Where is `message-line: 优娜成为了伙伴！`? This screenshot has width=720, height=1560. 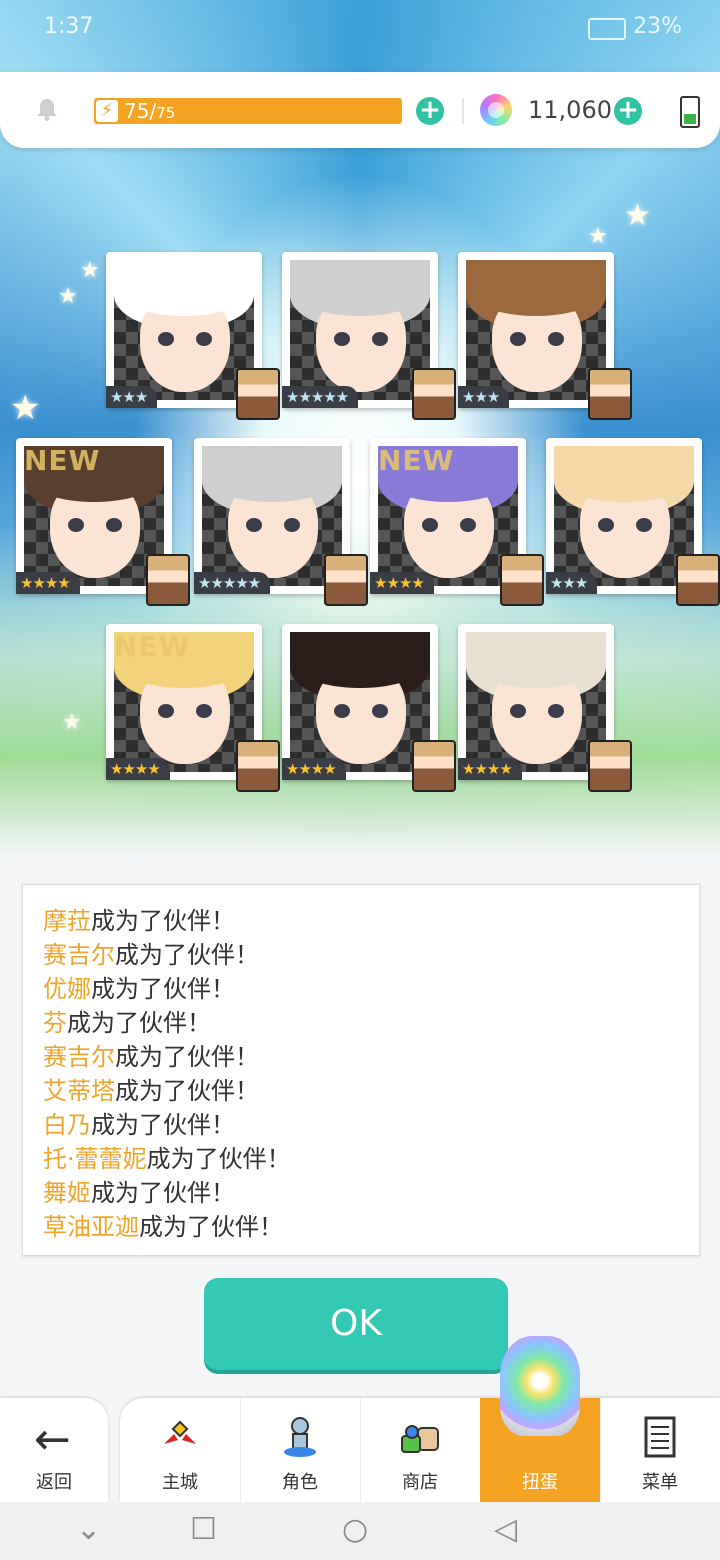
message-line: 优娜成为了伙伴！ is located at coordinates (139, 986).